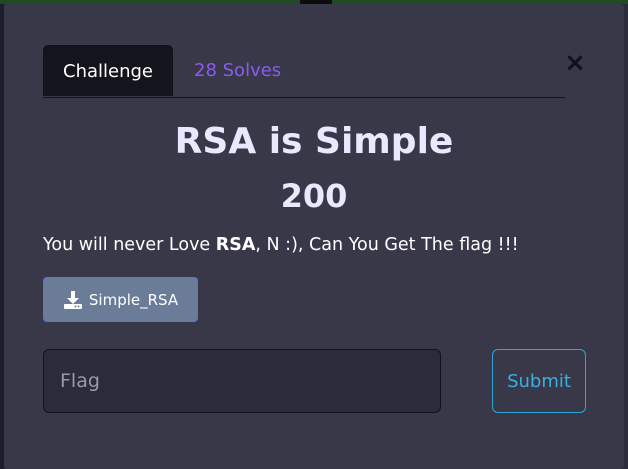  Describe the element at coordinates (387, 245) in the screenshot. I see `description-text-end: , N :), Can You Get The flag !!!` at that location.